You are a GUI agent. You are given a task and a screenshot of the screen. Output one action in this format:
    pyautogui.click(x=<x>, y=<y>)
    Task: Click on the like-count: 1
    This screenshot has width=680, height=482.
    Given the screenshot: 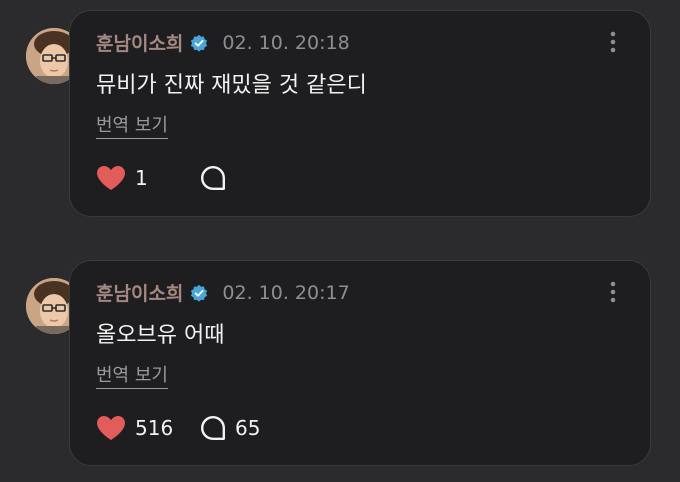 What is the action you would take?
    pyautogui.click(x=141, y=178)
    